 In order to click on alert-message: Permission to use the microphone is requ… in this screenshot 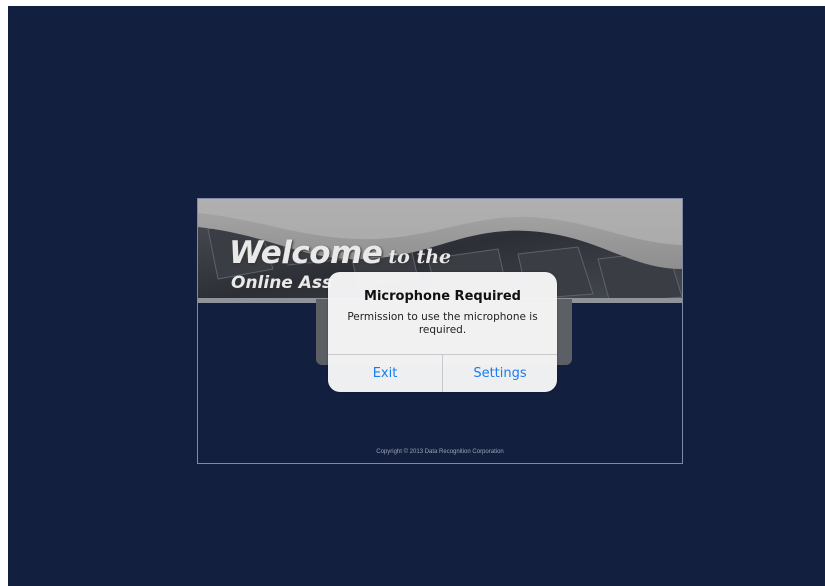, I will do `click(442, 323)`.